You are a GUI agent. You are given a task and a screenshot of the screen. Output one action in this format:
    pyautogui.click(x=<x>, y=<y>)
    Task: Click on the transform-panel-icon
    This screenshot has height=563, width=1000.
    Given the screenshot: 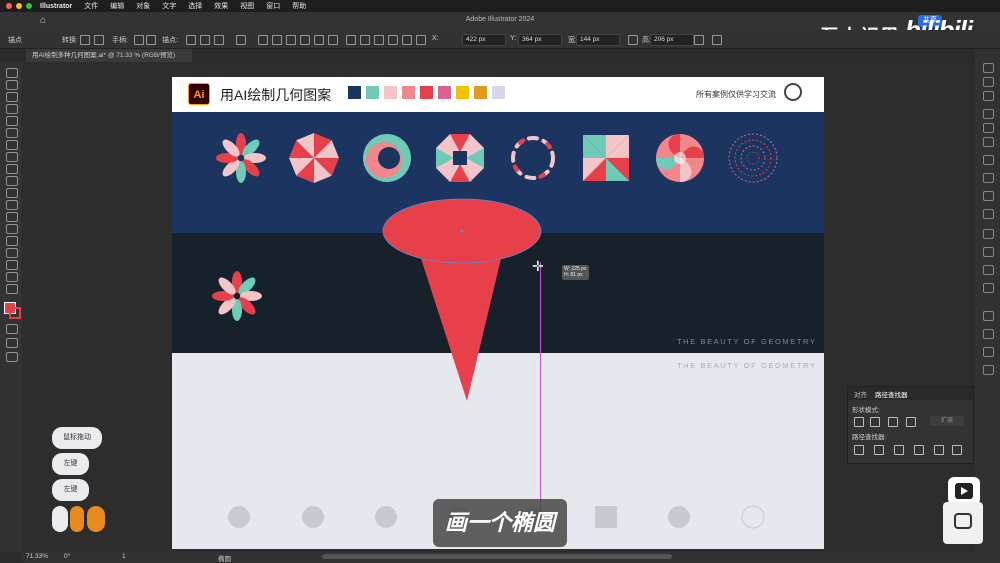 What is the action you would take?
    pyautogui.click(x=988, y=252)
    